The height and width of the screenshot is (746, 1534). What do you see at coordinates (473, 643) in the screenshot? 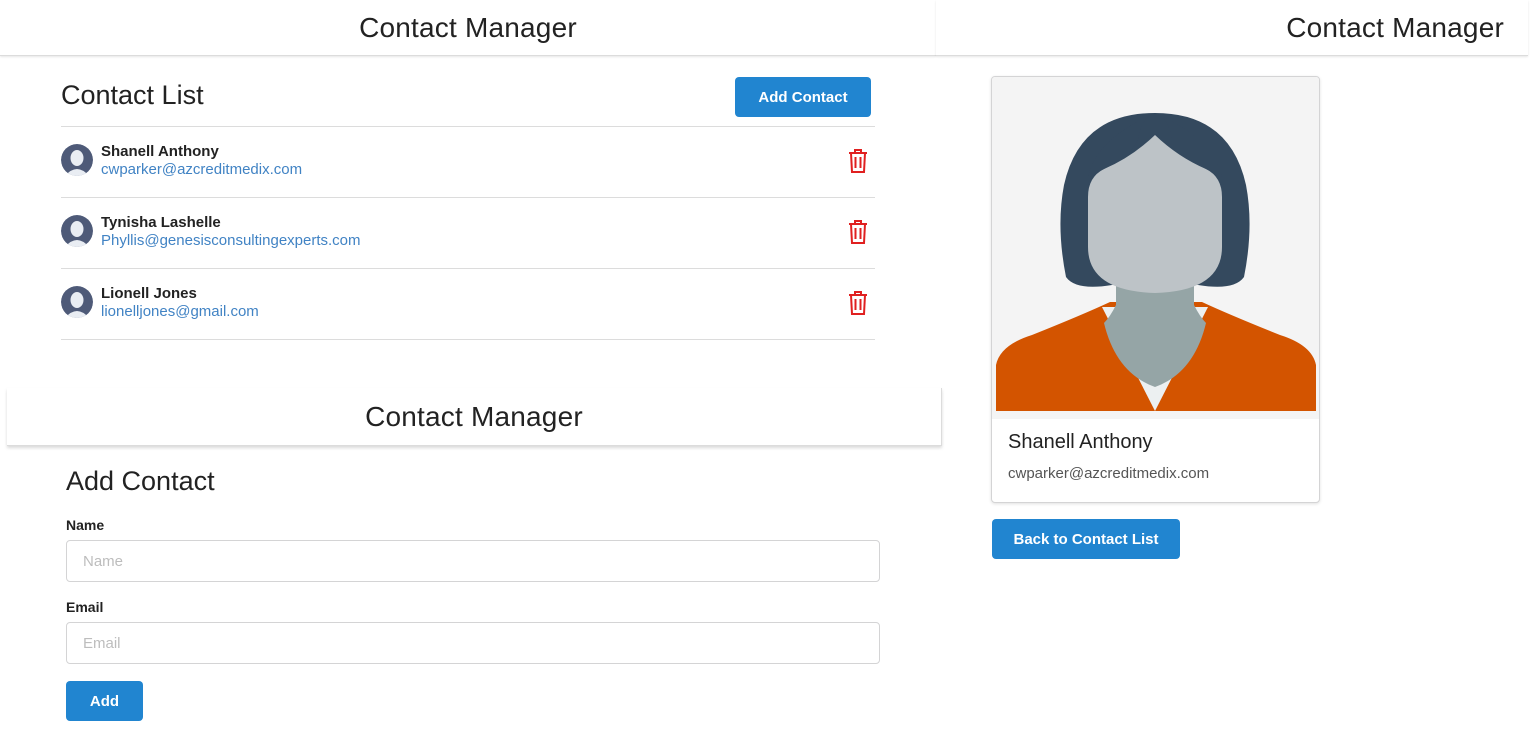
I see `email-input` at bounding box center [473, 643].